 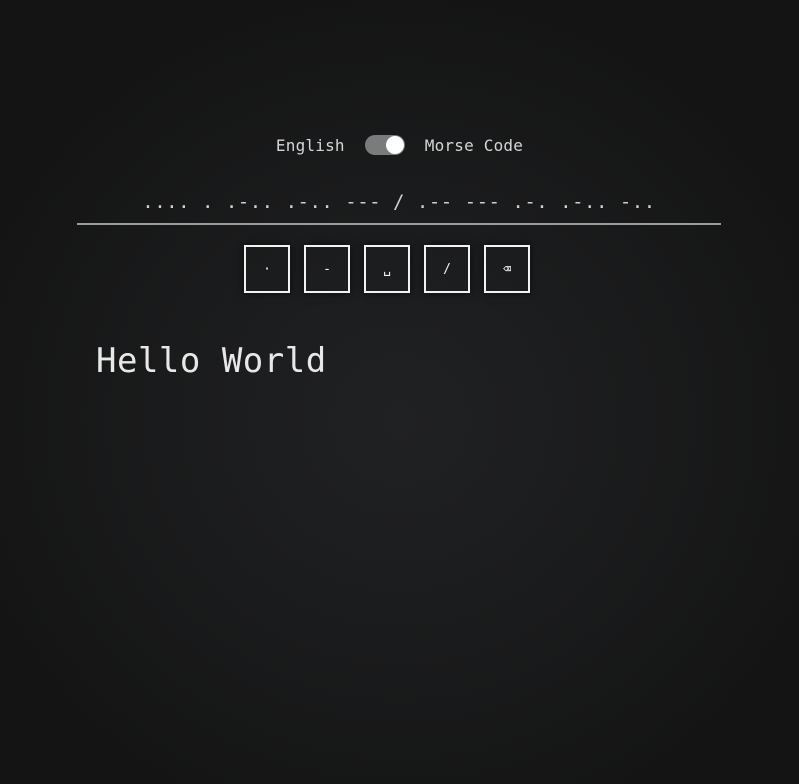 What do you see at coordinates (507, 269) in the screenshot?
I see `backspace-key: ⌫` at bounding box center [507, 269].